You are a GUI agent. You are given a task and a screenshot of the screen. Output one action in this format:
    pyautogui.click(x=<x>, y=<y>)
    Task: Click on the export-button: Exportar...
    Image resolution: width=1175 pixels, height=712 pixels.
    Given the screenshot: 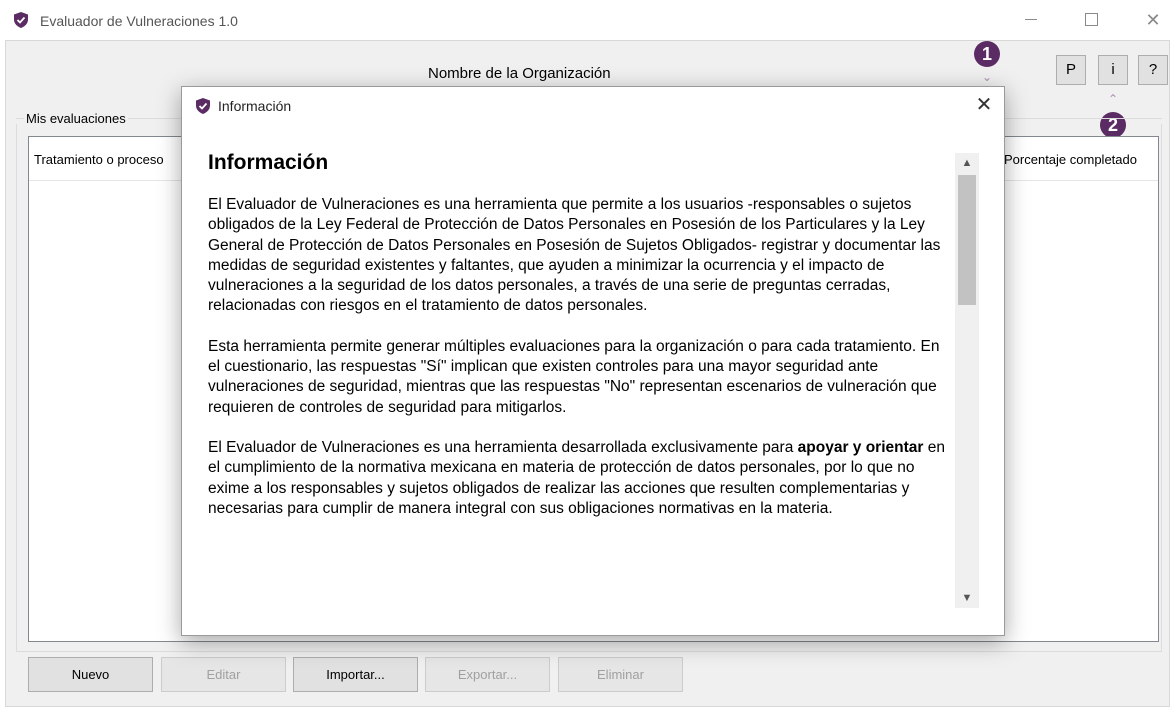 What is the action you would take?
    pyautogui.click(x=487, y=674)
    